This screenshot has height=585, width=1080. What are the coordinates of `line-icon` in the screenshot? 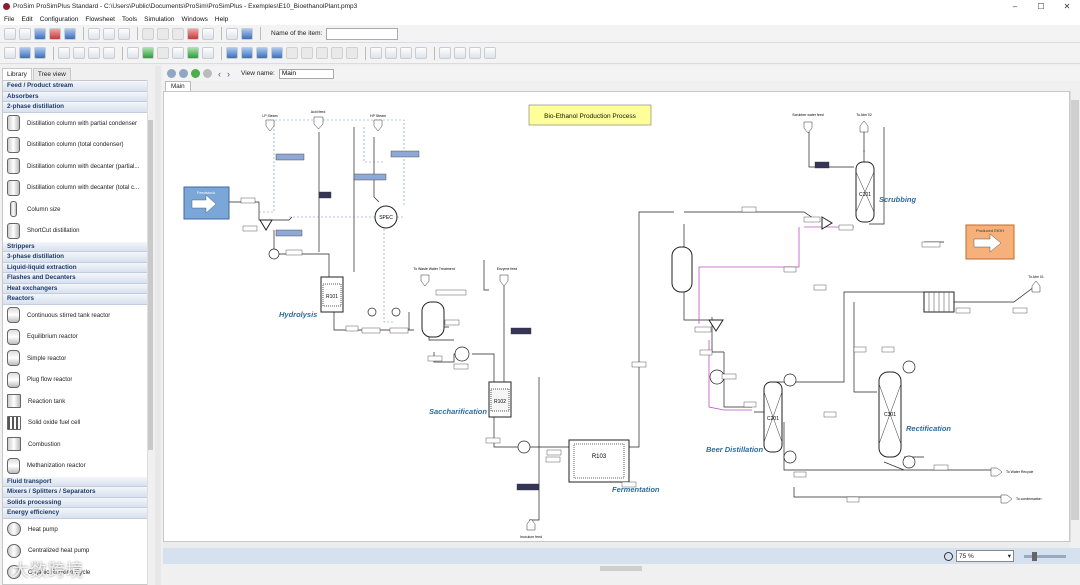 It's located at (262, 53).